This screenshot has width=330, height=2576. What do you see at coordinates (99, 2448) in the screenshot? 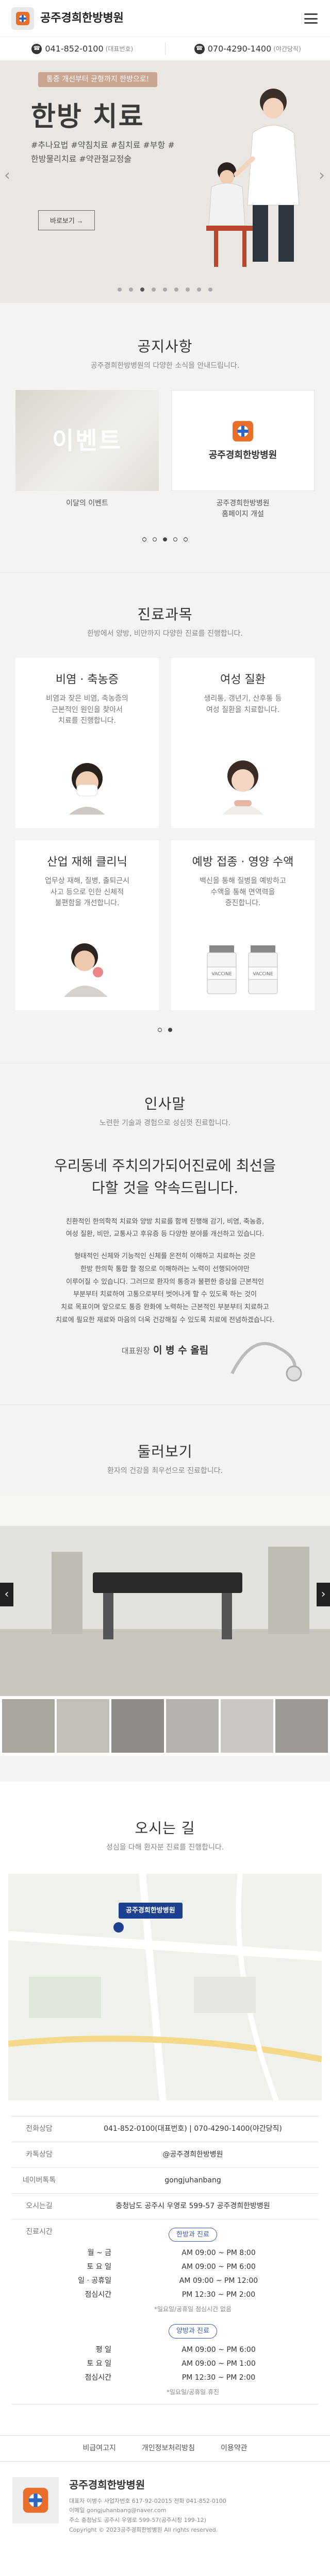
I see `footer-link: 비급여고지` at bounding box center [99, 2448].